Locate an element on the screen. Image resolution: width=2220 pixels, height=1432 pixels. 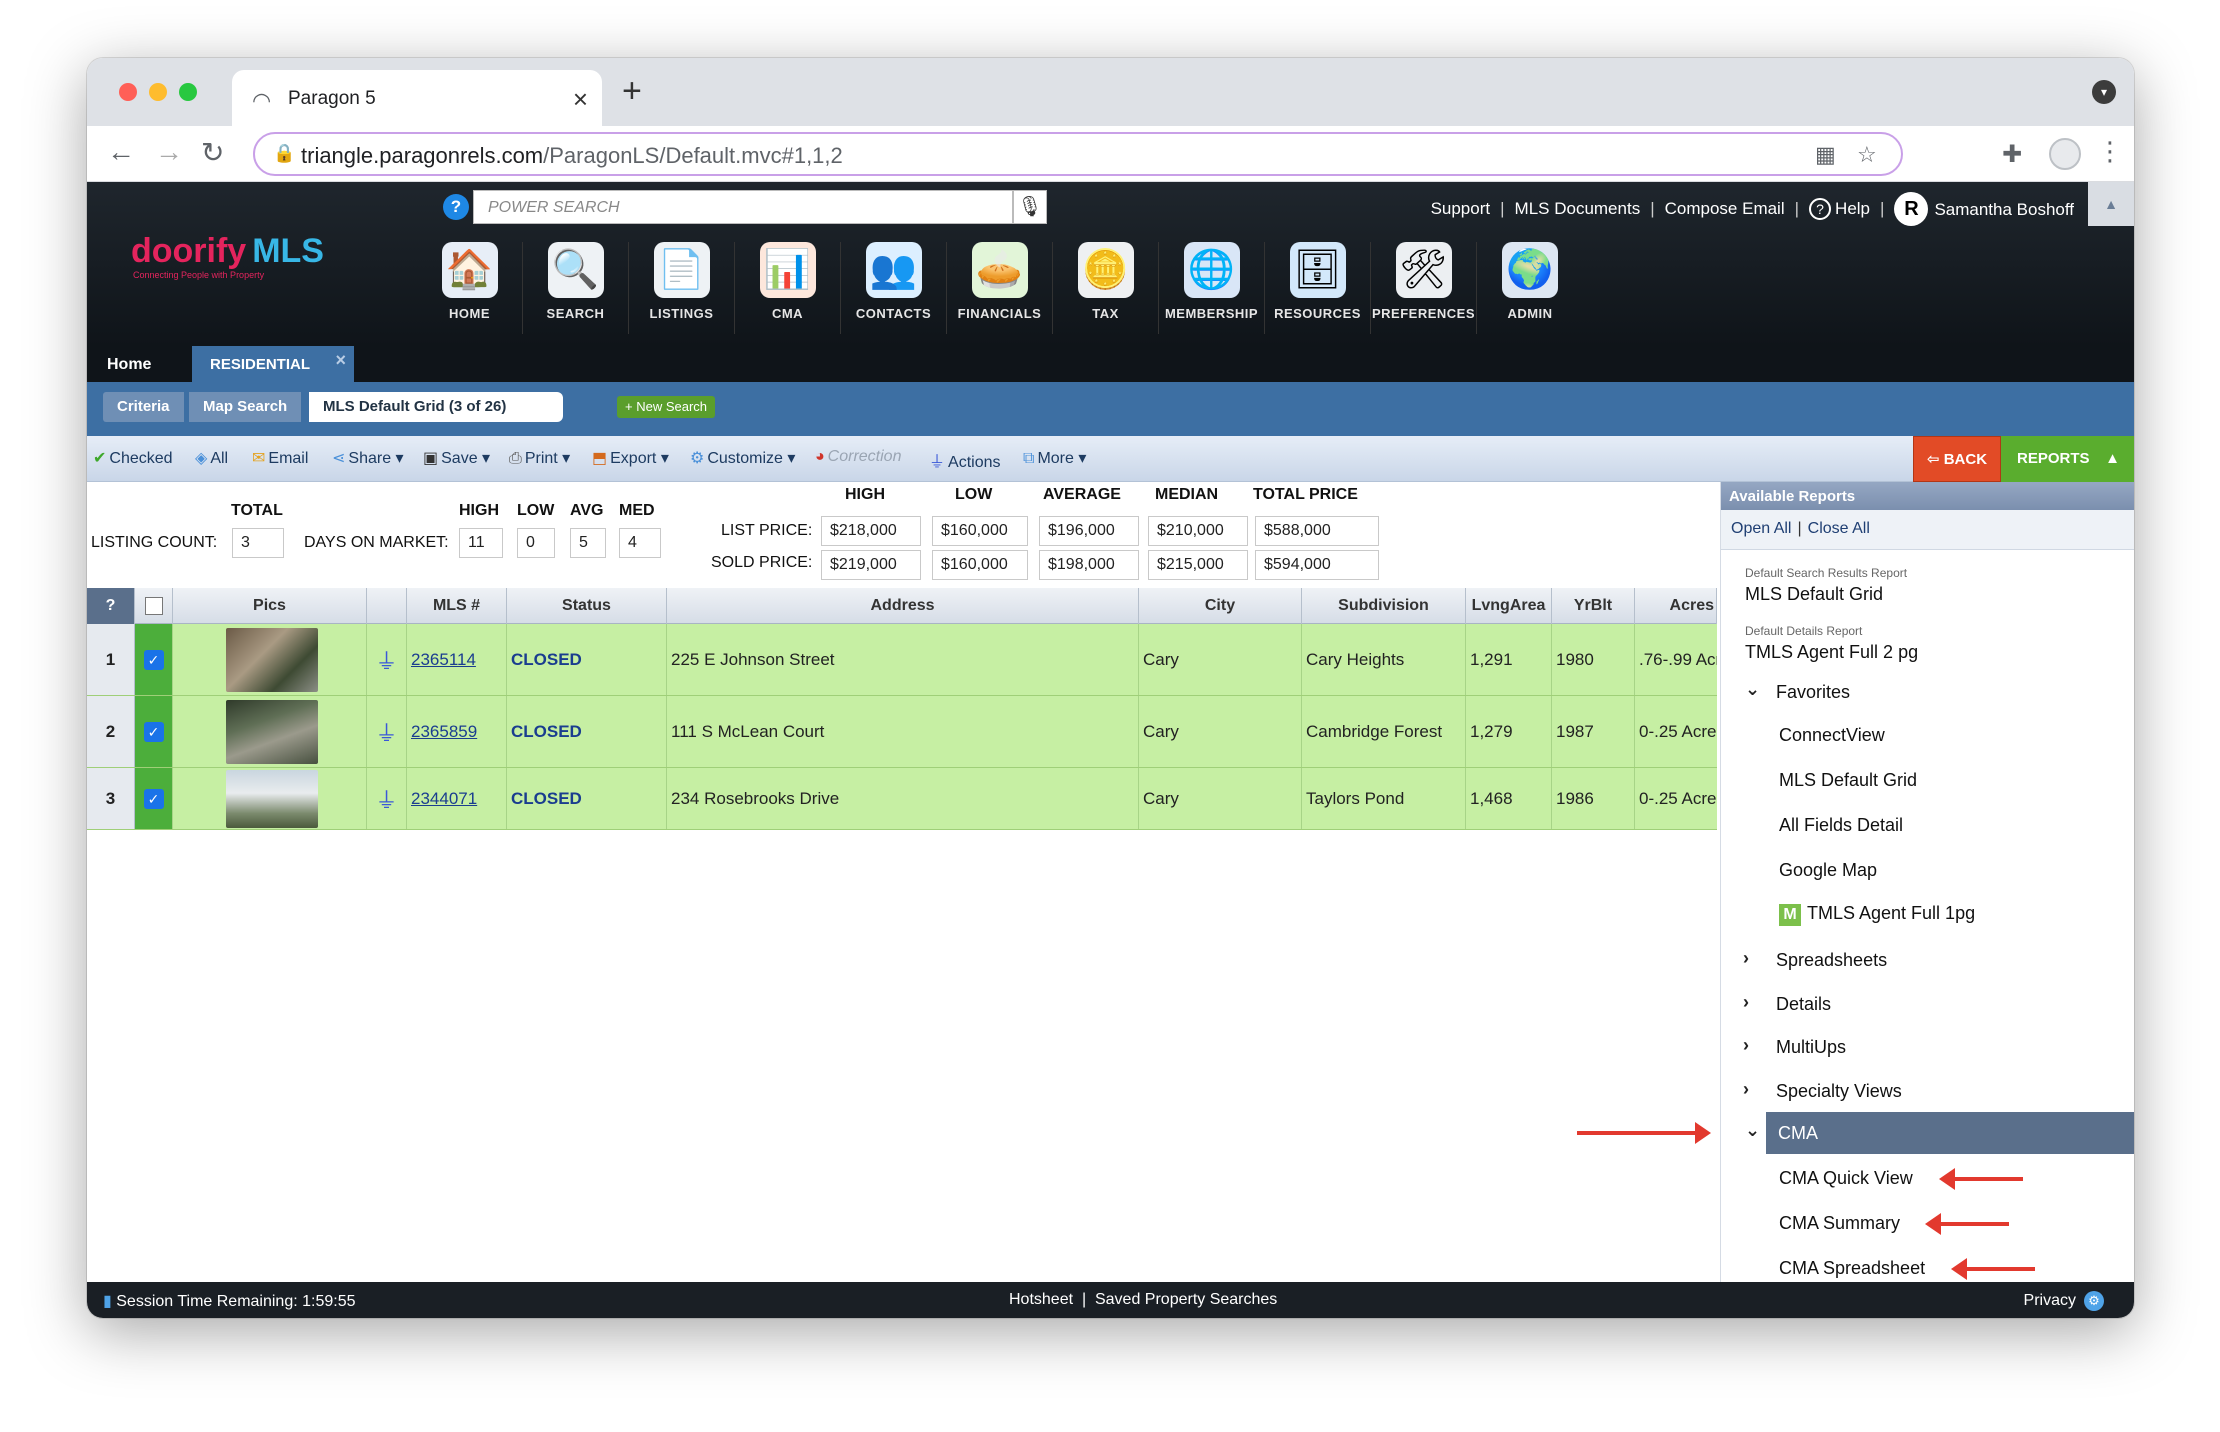
tab-map-search: Map Search is located at coordinates (245, 407).